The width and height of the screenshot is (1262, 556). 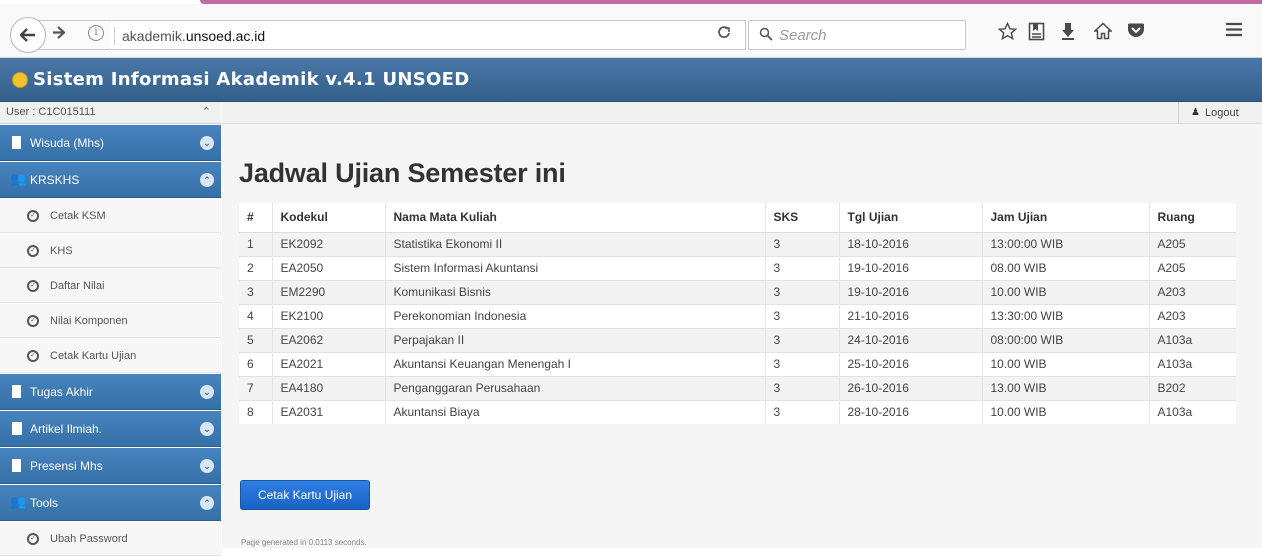 I want to click on reload-icon, so click(x=724, y=32).